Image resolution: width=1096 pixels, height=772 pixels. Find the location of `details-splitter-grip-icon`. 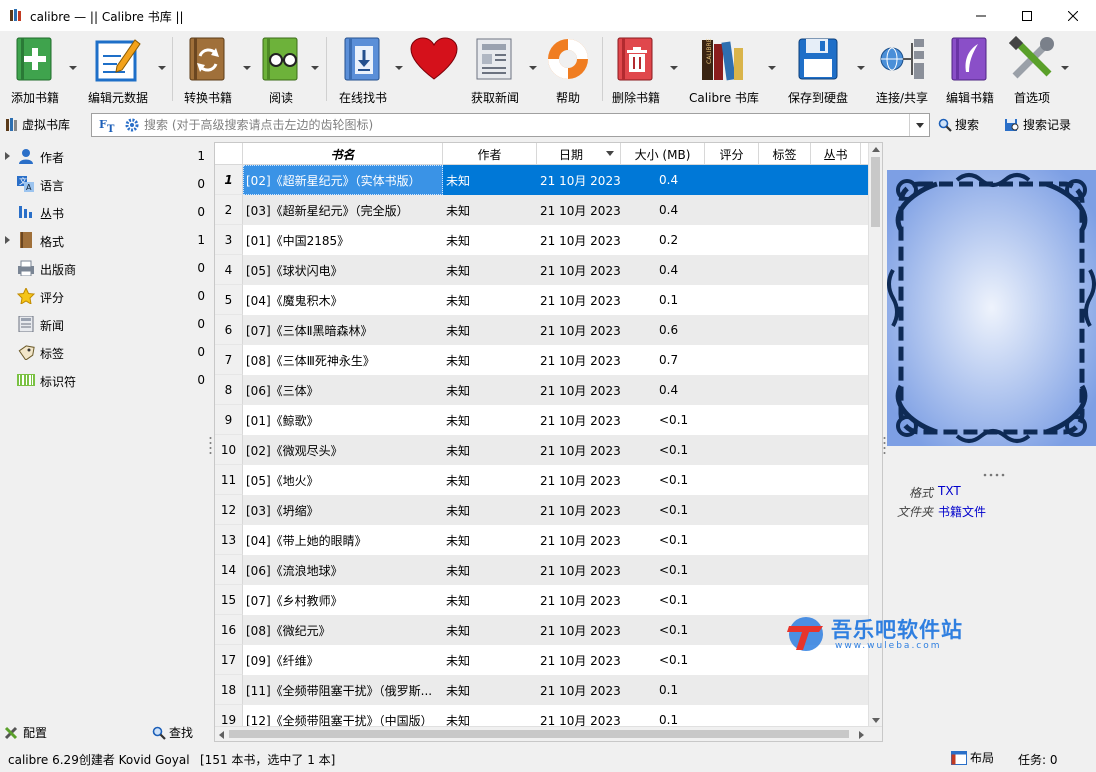

details-splitter-grip-icon is located at coordinates (994, 475).